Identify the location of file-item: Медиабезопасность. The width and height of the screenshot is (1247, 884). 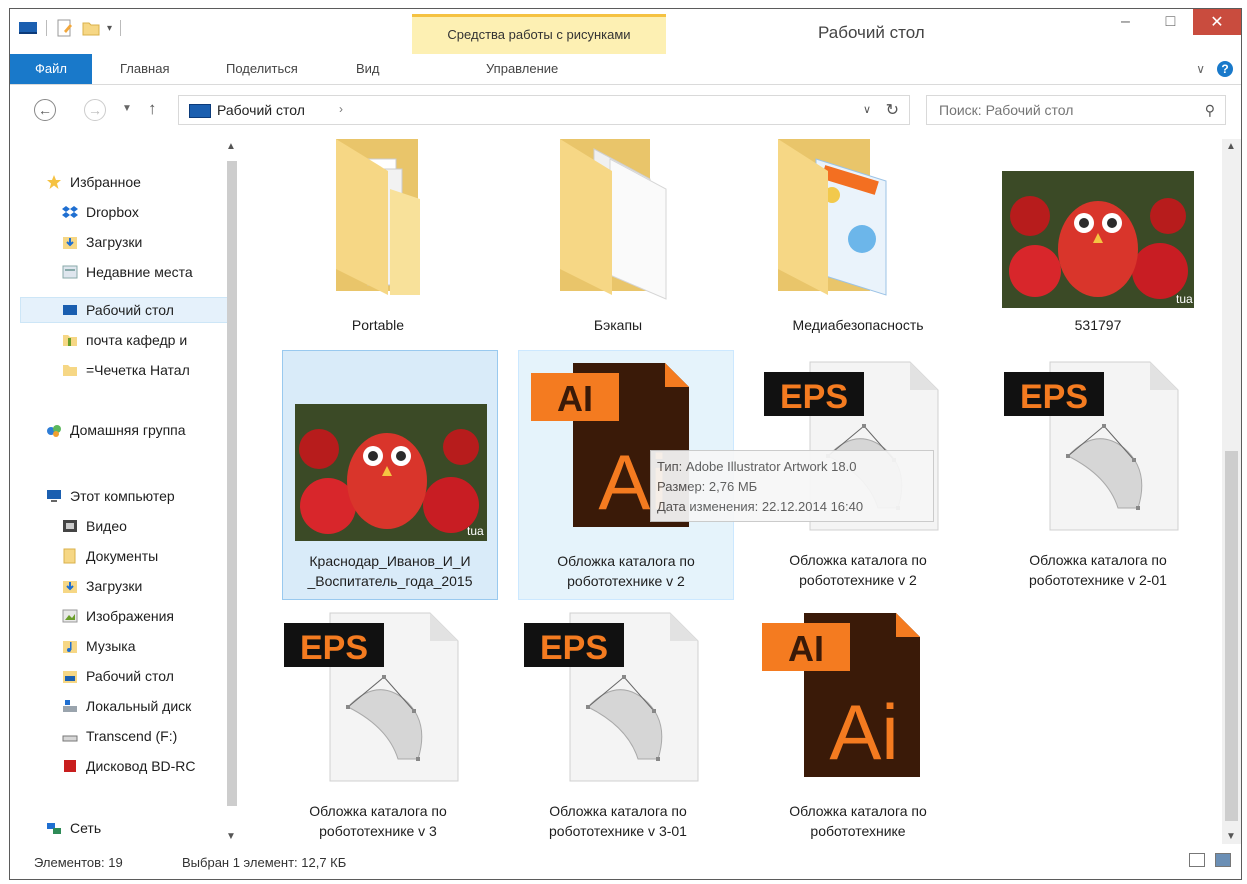
(858, 244).